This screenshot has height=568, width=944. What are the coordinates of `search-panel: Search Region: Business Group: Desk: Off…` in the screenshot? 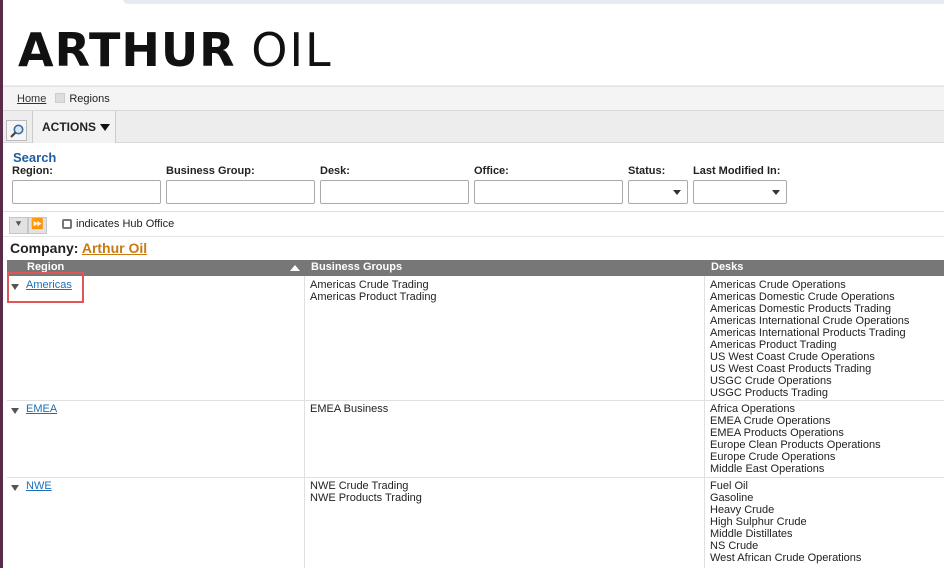 It's located at (473, 178).